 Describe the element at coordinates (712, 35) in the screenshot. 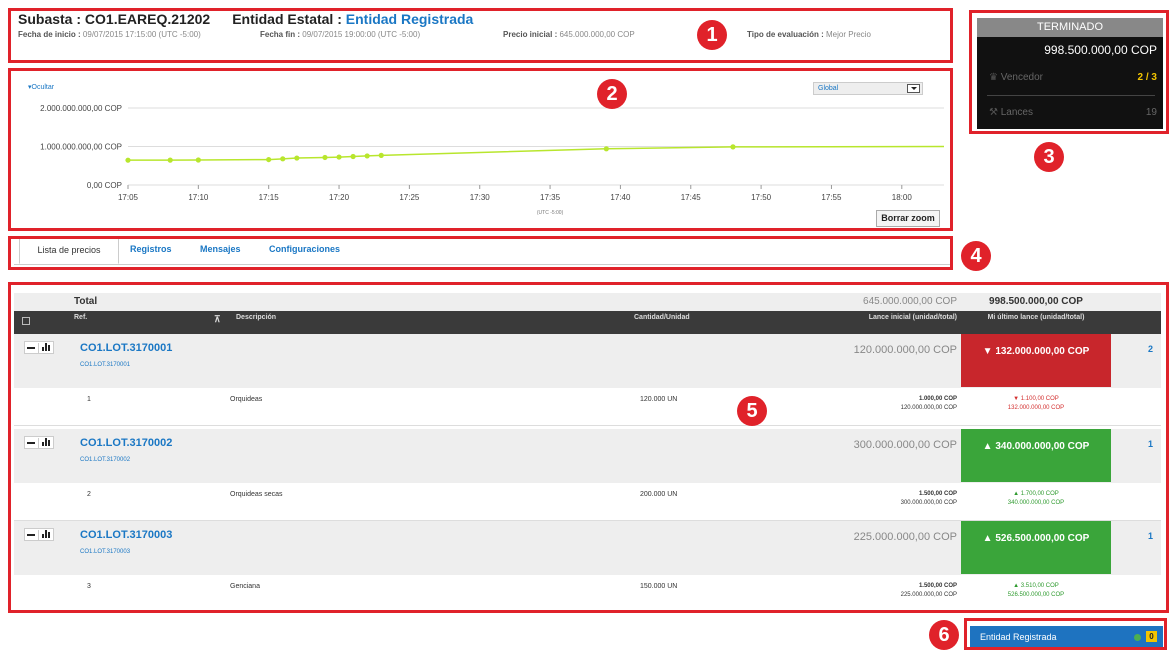

I see `callout-number: 1` at that location.